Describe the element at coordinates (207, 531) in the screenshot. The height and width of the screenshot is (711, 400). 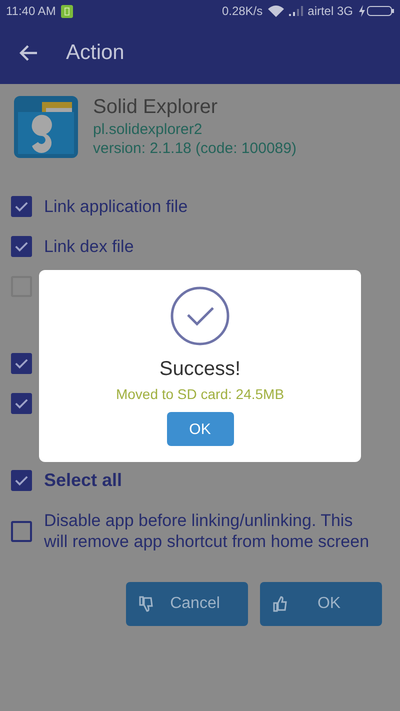
I see `option-label: Disable app before linking/unlinking. This will remove app shortcut from home screen` at that location.